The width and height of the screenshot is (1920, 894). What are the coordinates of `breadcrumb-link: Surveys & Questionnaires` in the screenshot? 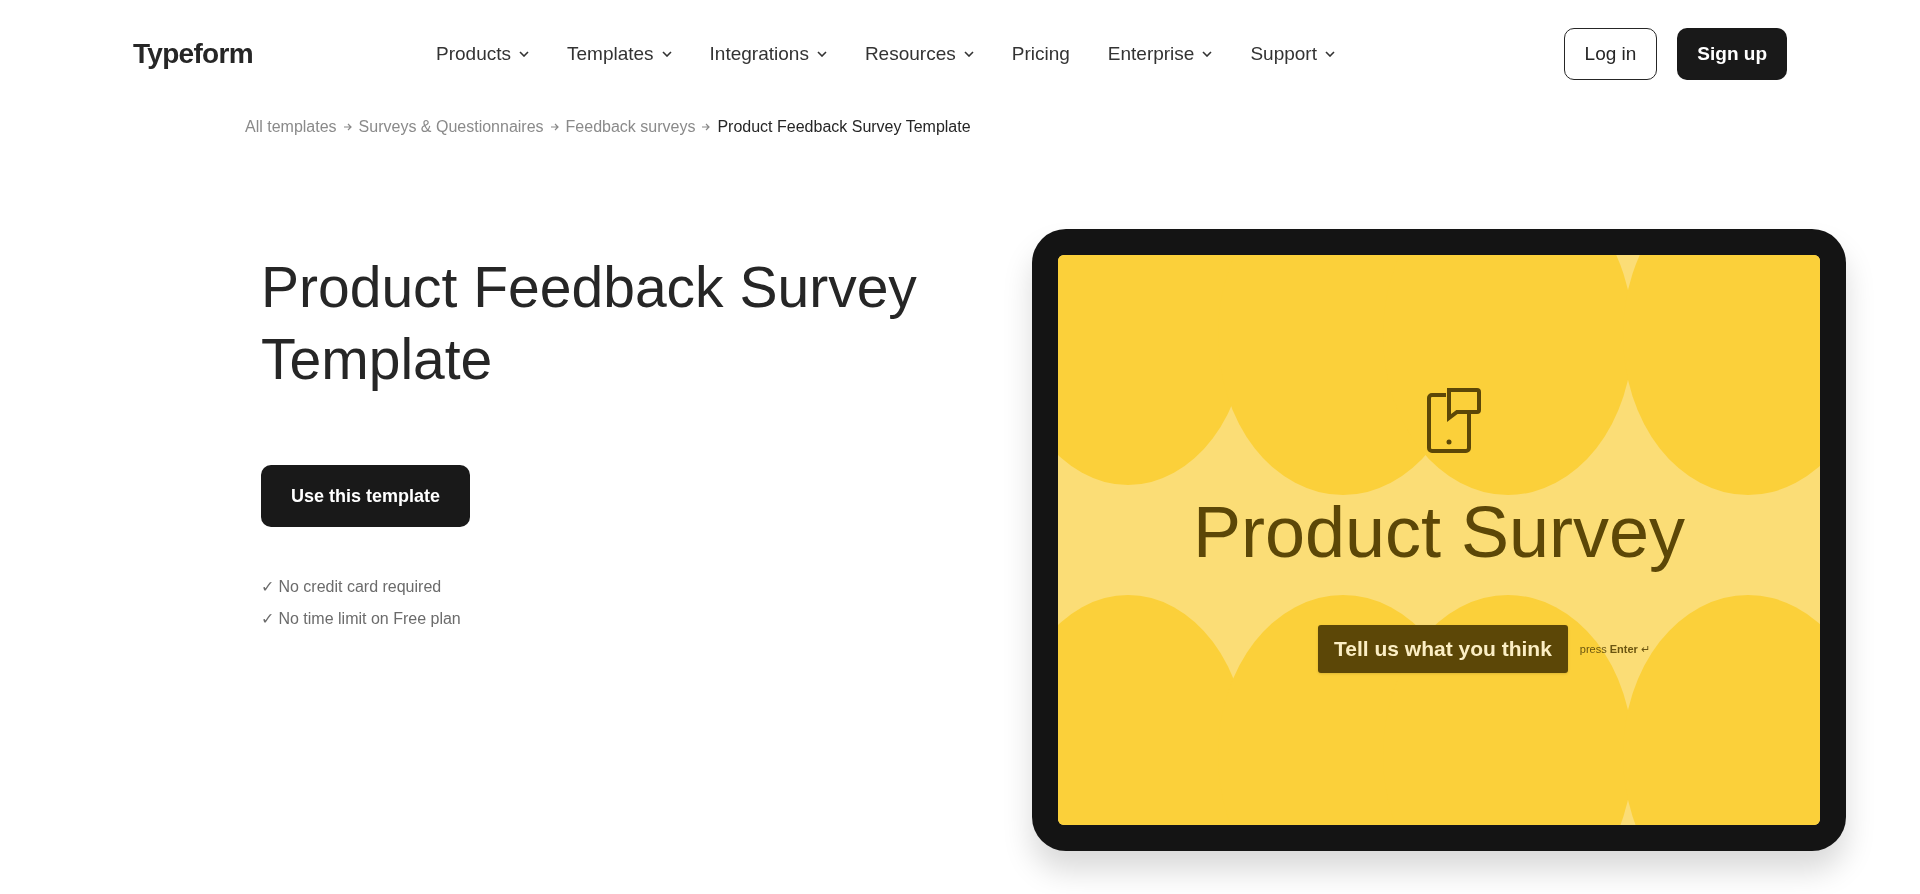 It's located at (451, 127).